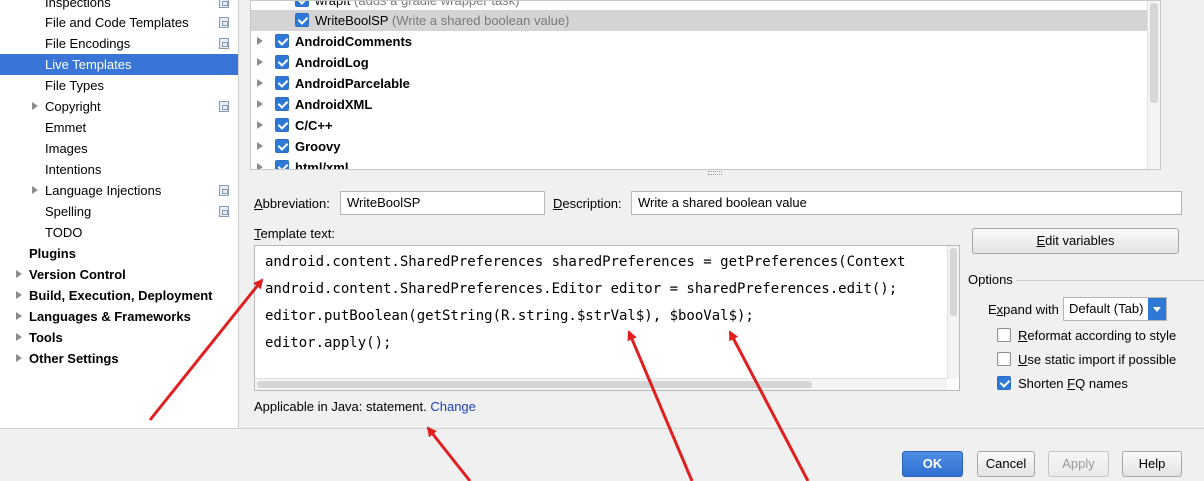 The width and height of the screenshot is (1204, 481). I want to click on sidebar-item-language-injections: Language Injections, so click(119, 190).